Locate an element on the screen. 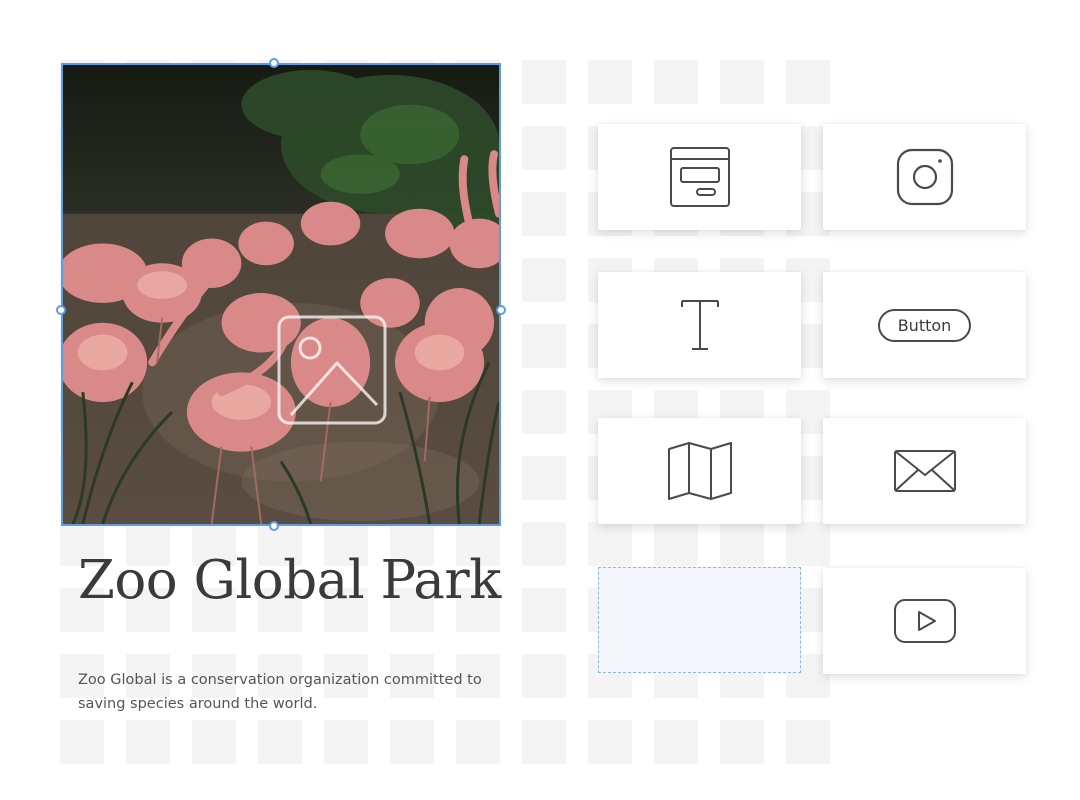 The height and width of the screenshot is (800, 1080). text-icon is located at coordinates (699, 325).